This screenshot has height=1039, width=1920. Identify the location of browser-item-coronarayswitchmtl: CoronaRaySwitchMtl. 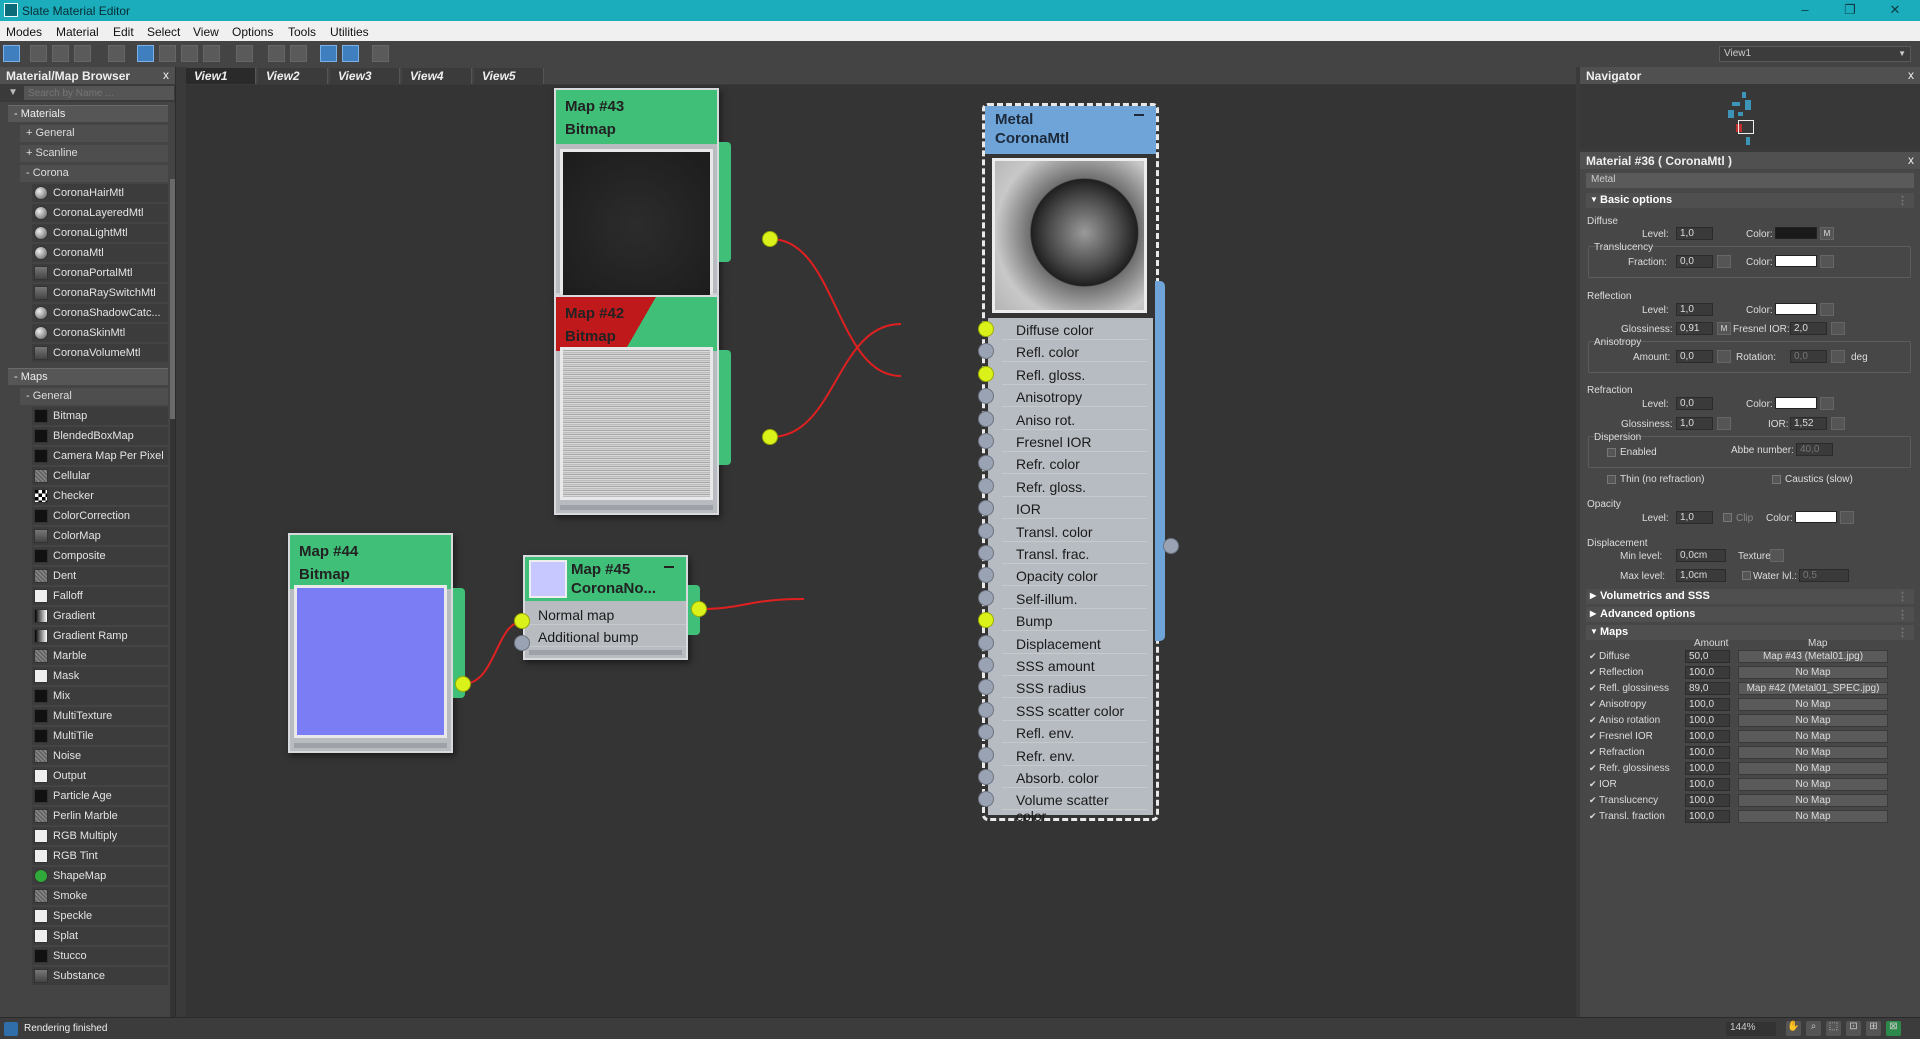
(100, 293).